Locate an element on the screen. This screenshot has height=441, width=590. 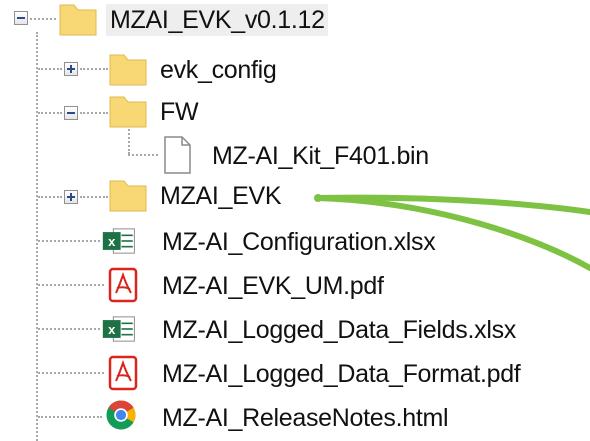
tree-item-label: FW is located at coordinates (179, 112).